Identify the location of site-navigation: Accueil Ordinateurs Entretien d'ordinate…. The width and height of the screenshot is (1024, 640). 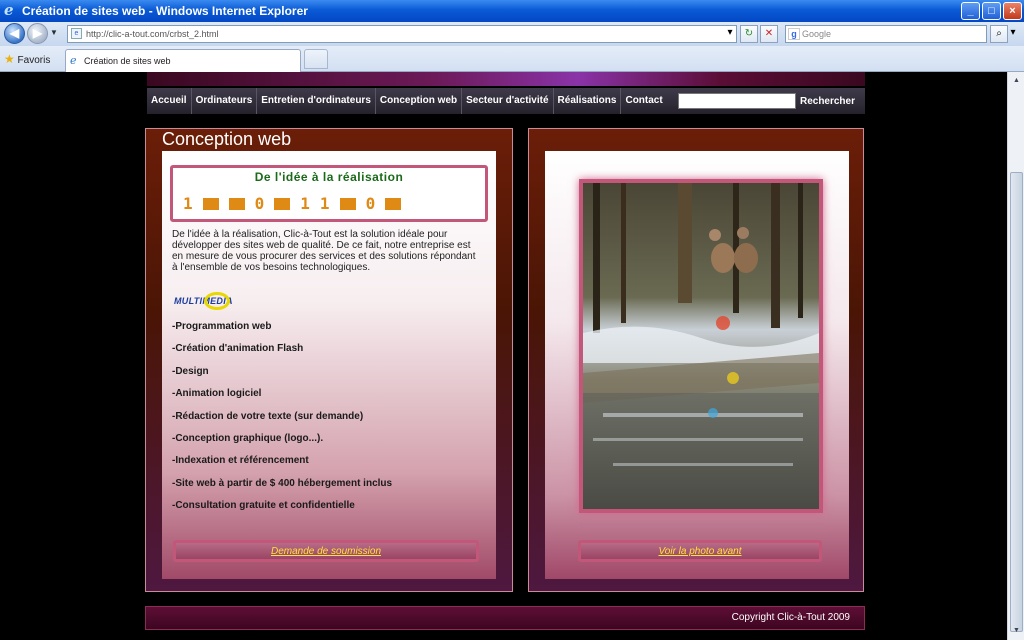
(506, 101).